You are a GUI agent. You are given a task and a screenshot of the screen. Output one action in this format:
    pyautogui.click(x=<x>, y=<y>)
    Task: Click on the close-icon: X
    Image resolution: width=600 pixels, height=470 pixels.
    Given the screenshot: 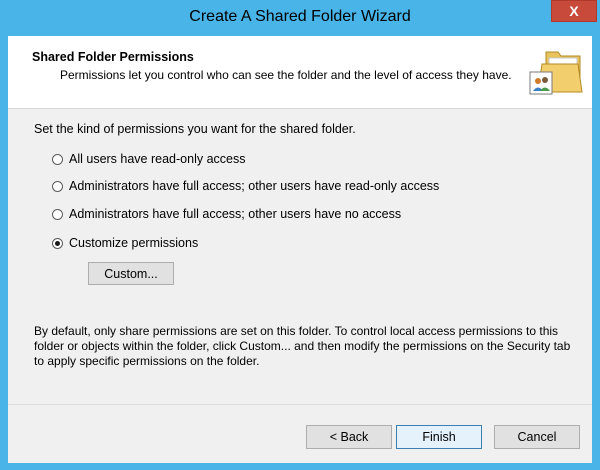 What is the action you would take?
    pyautogui.click(x=574, y=11)
    